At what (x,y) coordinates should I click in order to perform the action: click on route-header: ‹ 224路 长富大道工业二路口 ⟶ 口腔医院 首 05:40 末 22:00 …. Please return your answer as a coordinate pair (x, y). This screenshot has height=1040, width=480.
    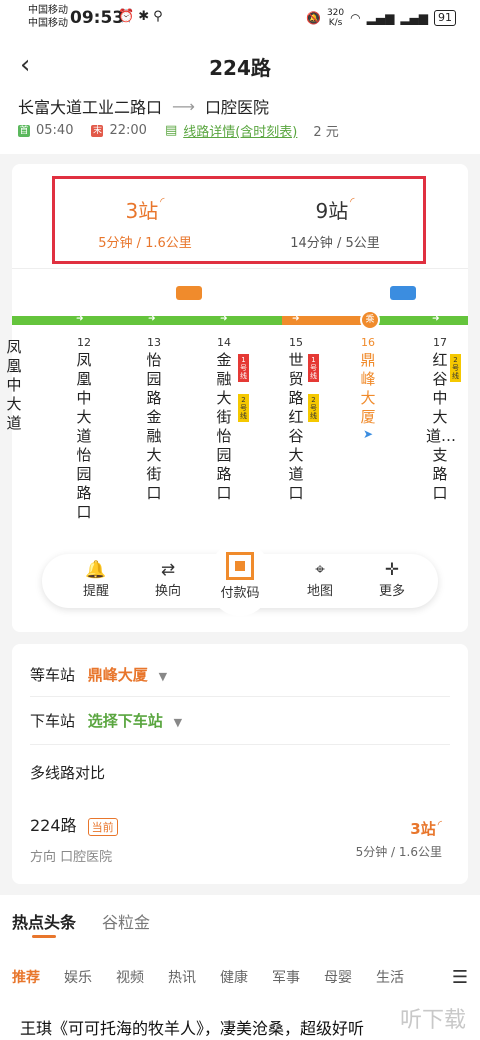
    Looking at the image, I should click on (240, 95).